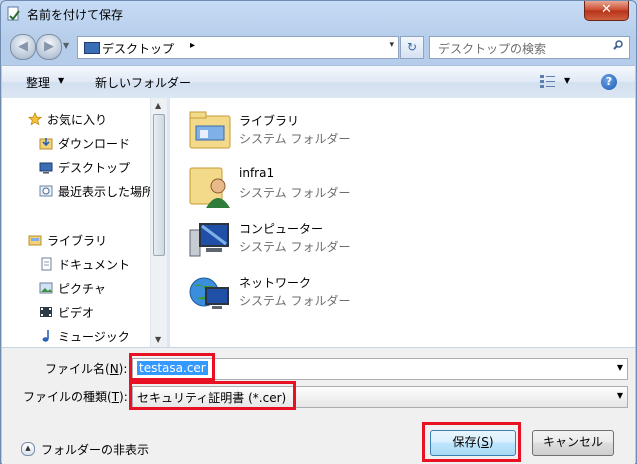  What do you see at coordinates (269, 121) in the screenshot?
I see `item-name: ライブラリ` at bounding box center [269, 121].